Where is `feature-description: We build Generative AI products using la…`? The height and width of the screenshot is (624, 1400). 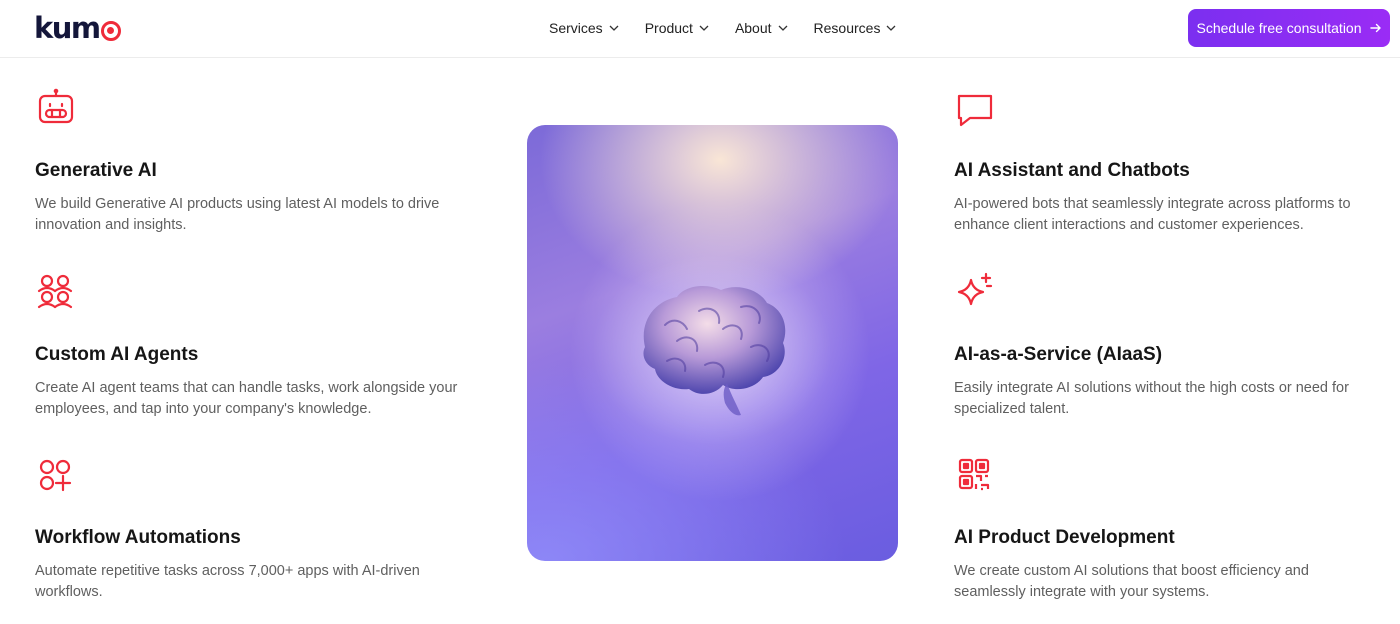
feature-description: We build Generative AI products using la… is located at coordinates (237, 214).